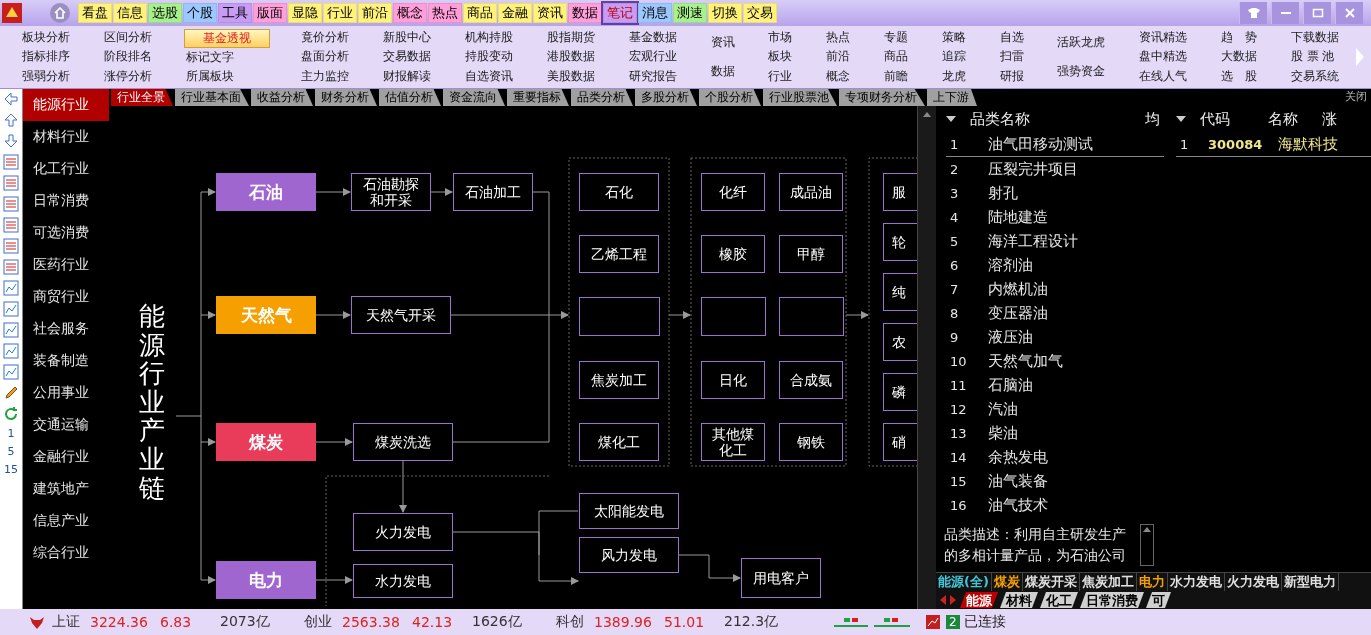 The image size is (1371, 635). What do you see at coordinates (1285, 13) in the screenshot?
I see `minimize-button` at bounding box center [1285, 13].